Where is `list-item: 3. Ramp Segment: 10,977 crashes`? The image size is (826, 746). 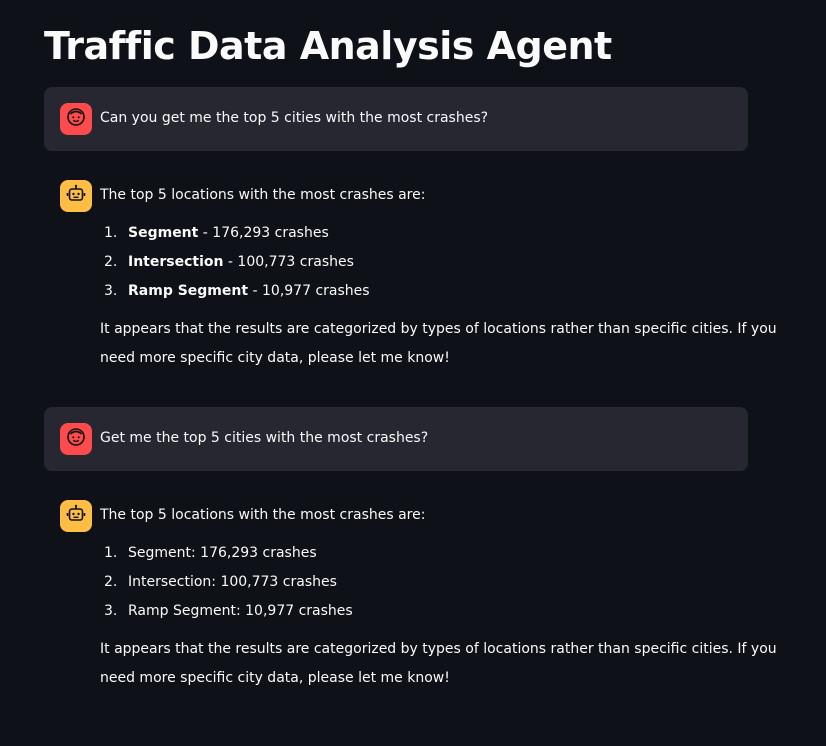 list-item: 3. Ramp Segment: 10,977 crashes is located at coordinates (416, 611).